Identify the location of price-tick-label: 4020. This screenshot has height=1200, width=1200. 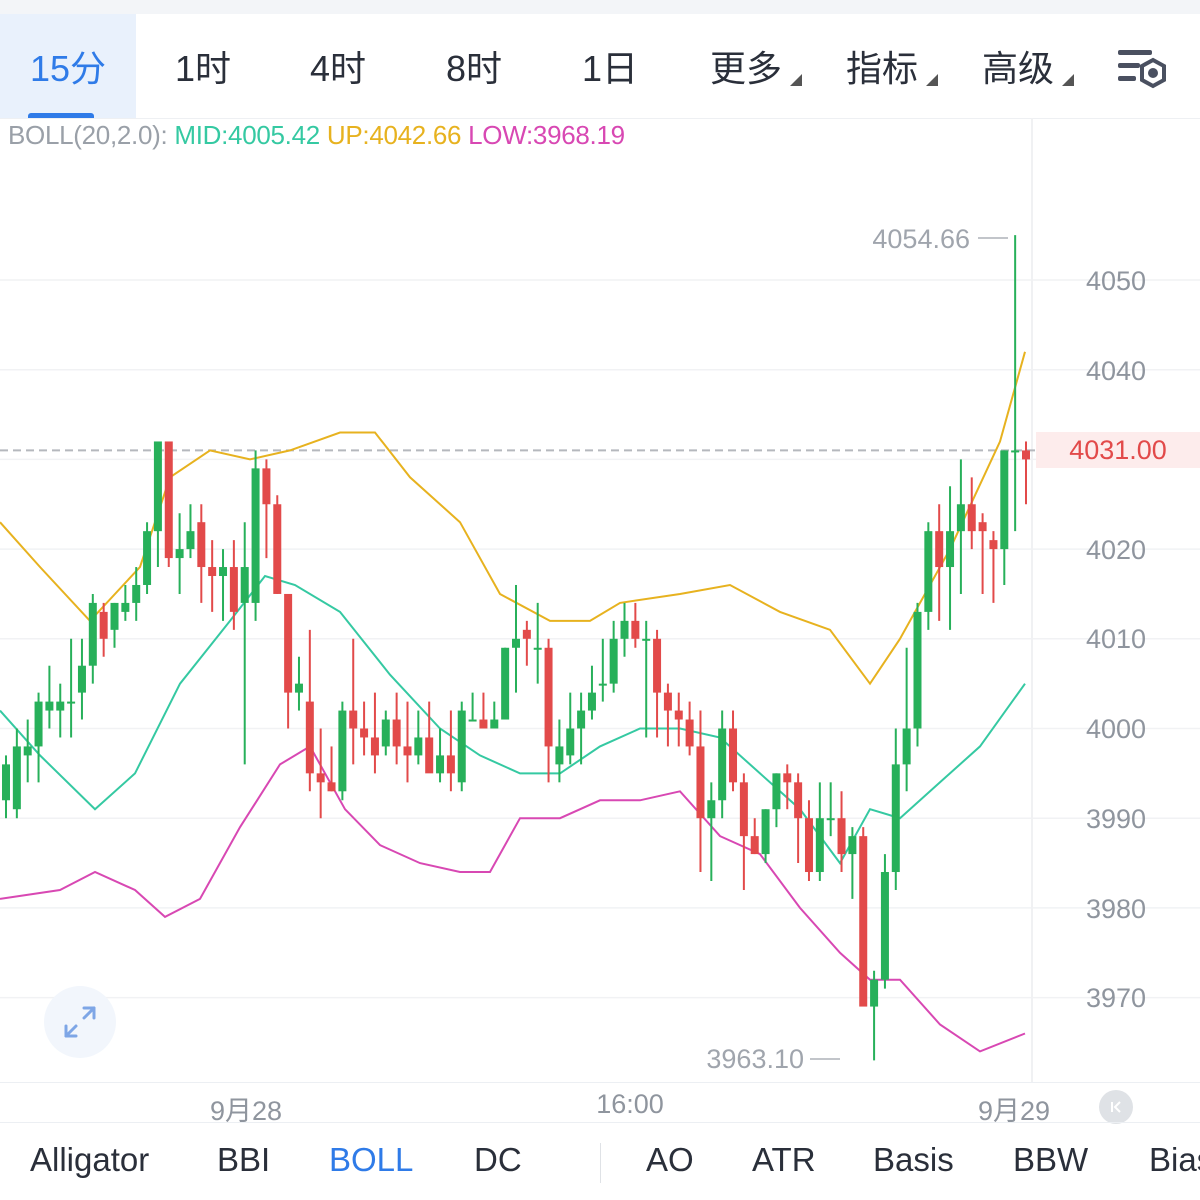
(1116, 550).